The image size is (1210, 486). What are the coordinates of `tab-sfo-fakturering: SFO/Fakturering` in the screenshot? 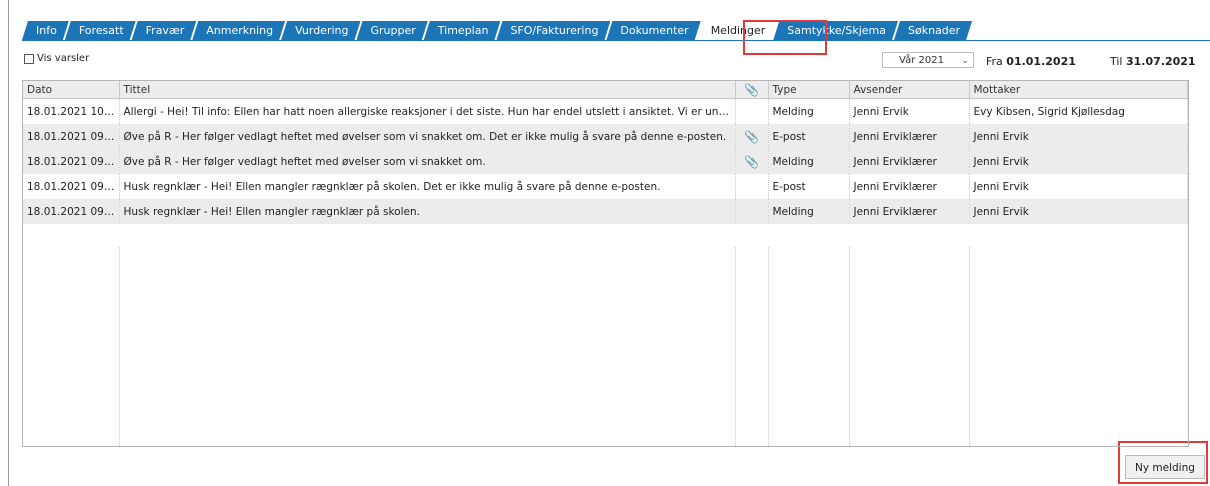 It's located at (553, 30).